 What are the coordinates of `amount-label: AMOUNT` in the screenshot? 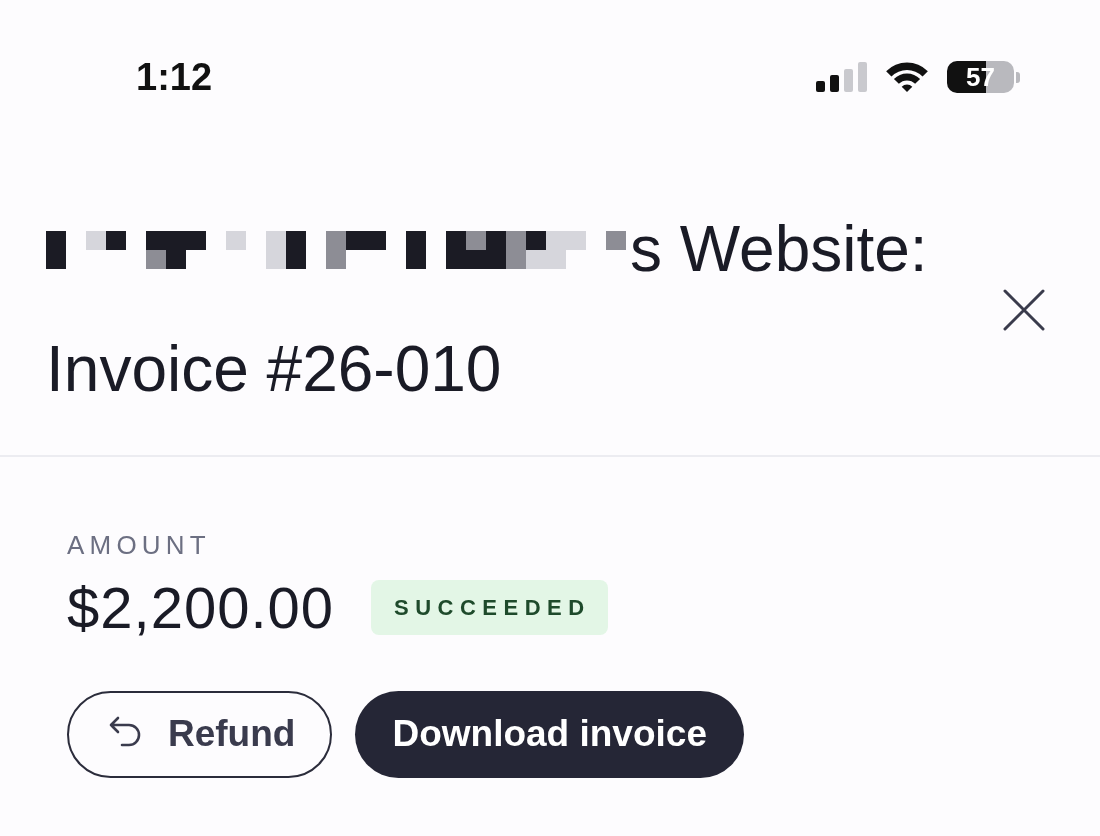 It's located at (139, 545).